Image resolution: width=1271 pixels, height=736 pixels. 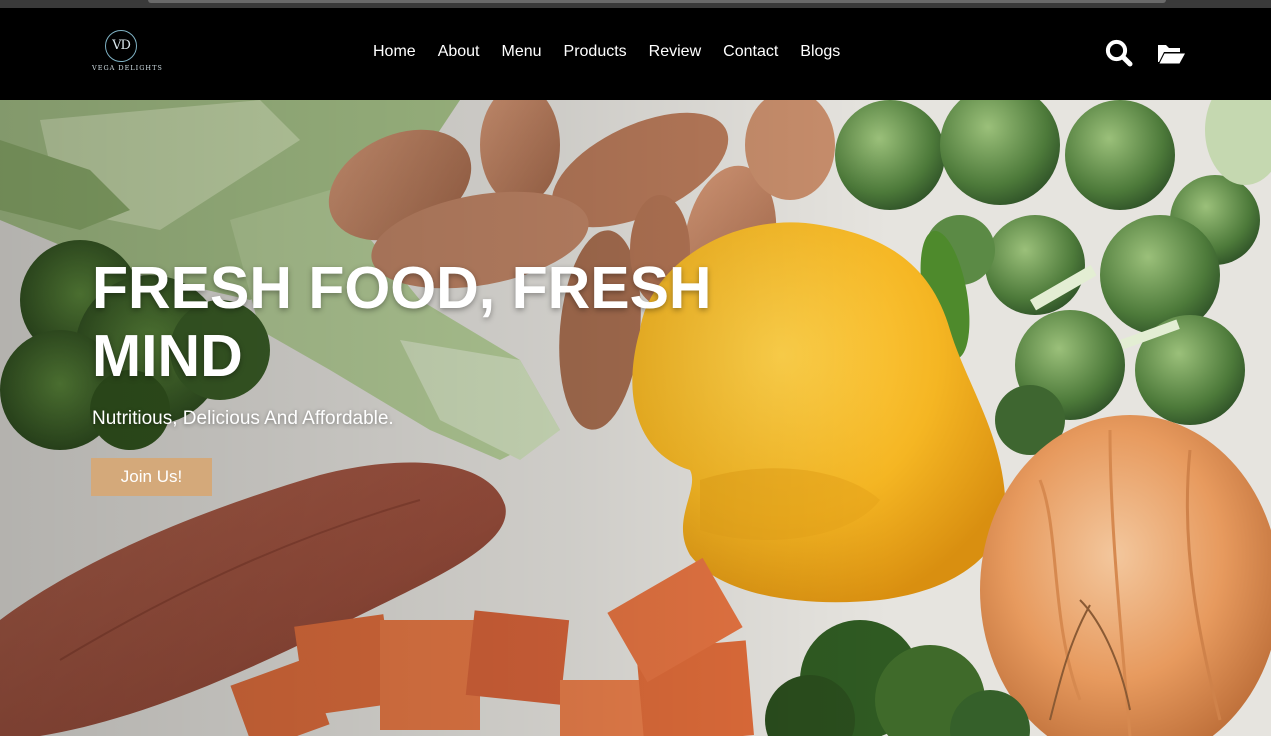 What do you see at coordinates (675, 52) in the screenshot?
I see `nav-link-review: Review` at bounding box center [675, 52].